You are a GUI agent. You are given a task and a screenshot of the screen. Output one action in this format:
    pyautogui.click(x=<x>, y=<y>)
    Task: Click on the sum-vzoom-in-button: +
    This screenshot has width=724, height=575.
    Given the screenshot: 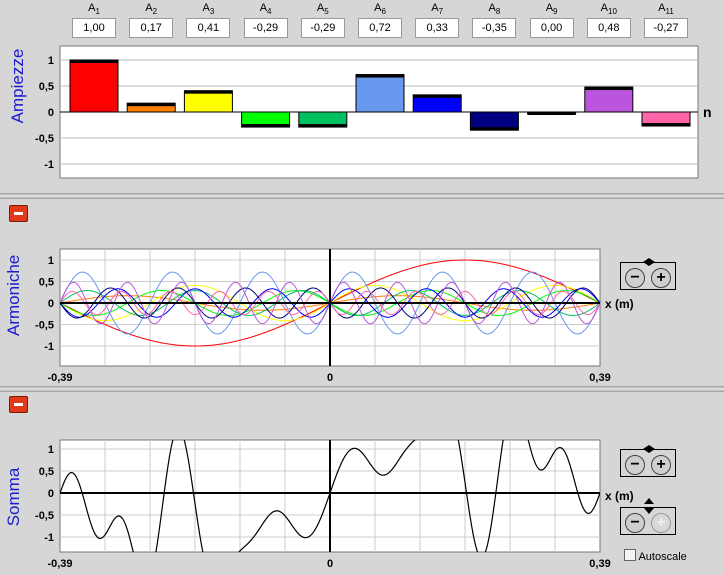 What is the action you would take?
    pyautogui.click(x=661, y=523)
    